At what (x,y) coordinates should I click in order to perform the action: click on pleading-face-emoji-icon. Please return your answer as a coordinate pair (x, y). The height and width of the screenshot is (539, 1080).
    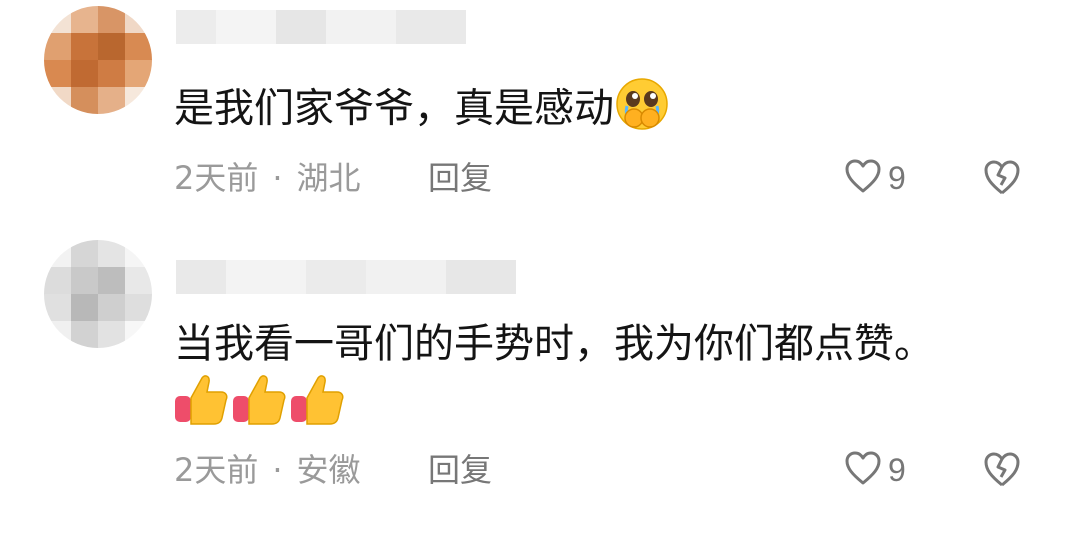
    Looking at the image, I should click on (642, 110).